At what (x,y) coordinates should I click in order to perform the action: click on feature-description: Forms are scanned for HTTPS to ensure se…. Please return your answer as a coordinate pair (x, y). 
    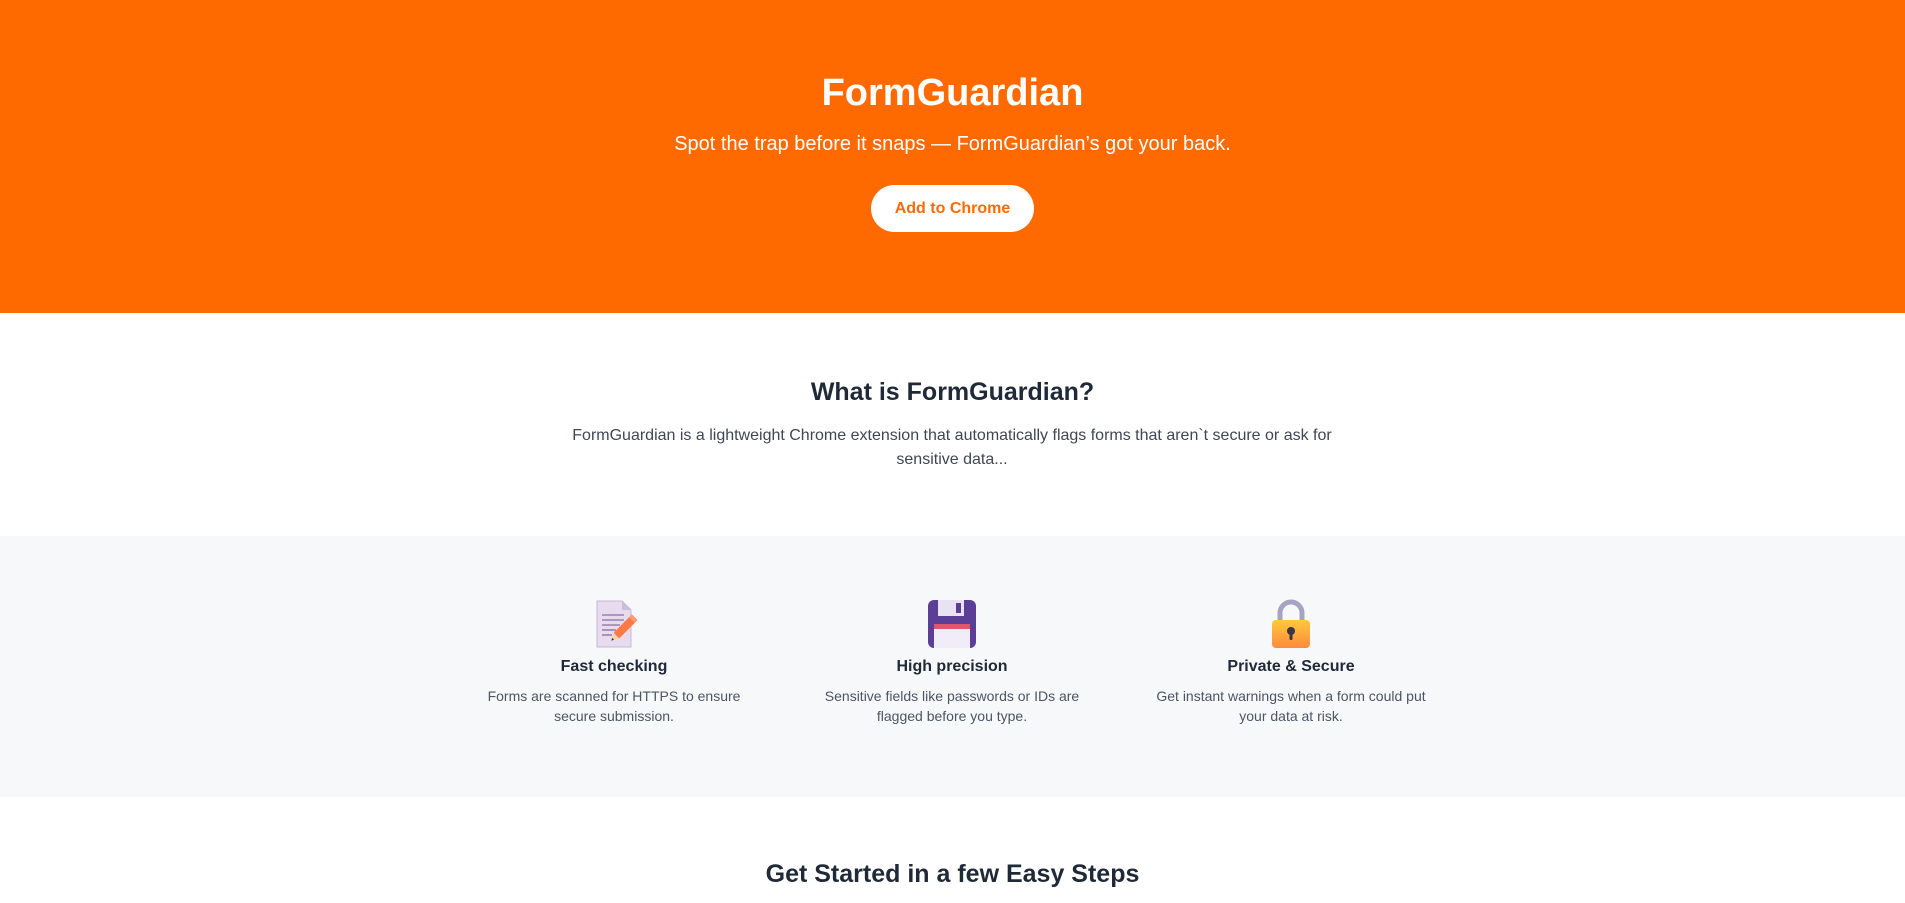
    Looking at the image, I should click on (614, 706).